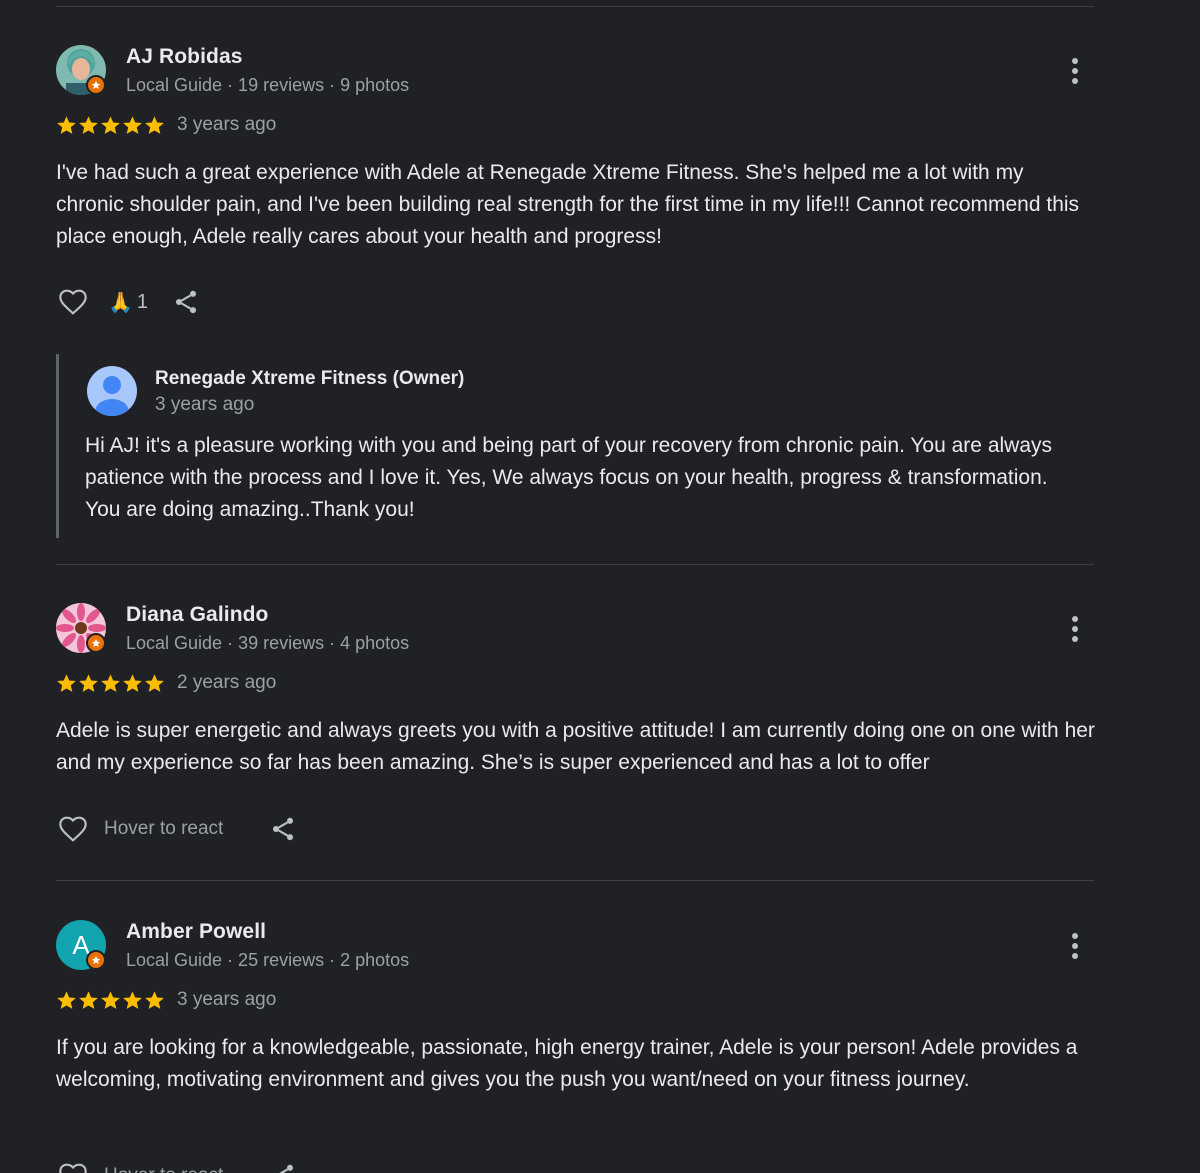 Image resolution: width=1200 pixels, height=1173 pixels. I want to click on reviewer-meta: Local Guide · 25 reviews · 2 photos, so click(267, 960).